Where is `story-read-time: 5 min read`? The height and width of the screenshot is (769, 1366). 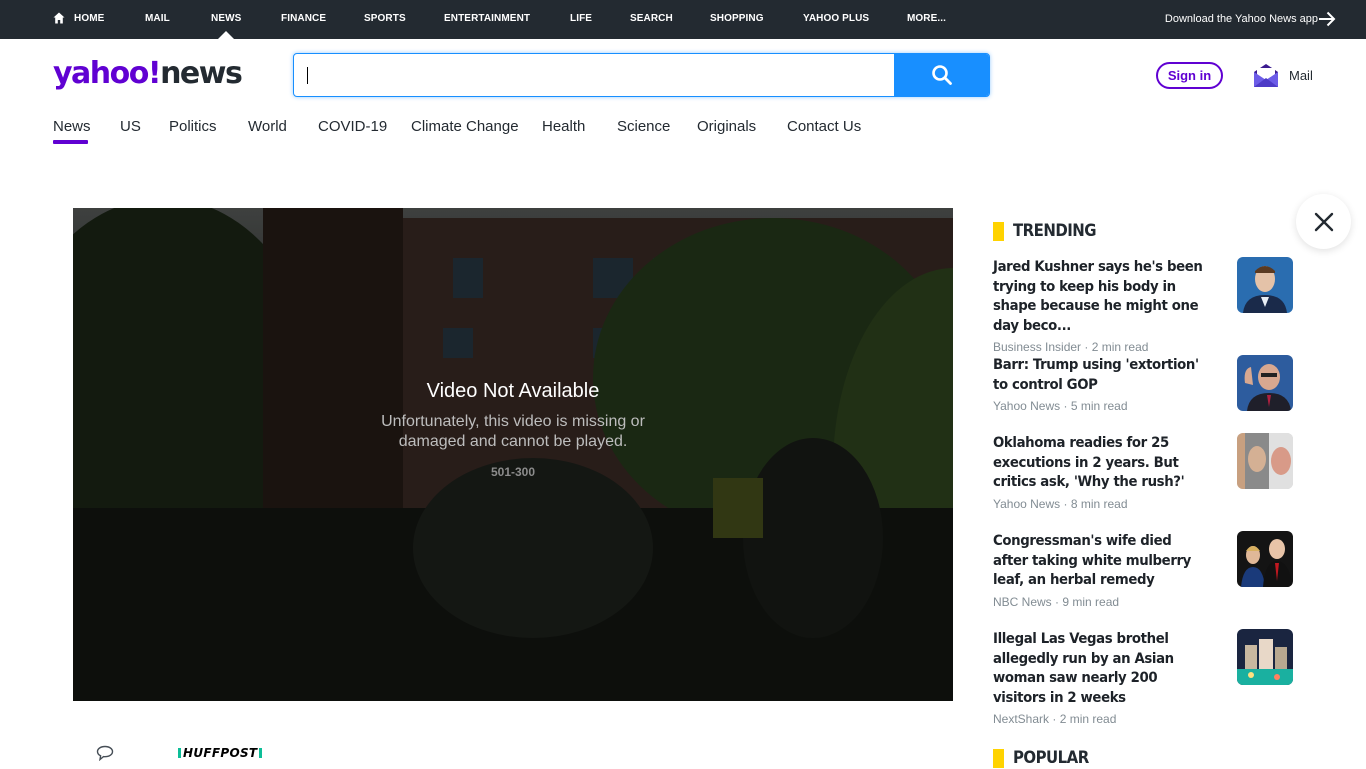 story-read-time: 5 min read is located at coordinates (1099, 406).